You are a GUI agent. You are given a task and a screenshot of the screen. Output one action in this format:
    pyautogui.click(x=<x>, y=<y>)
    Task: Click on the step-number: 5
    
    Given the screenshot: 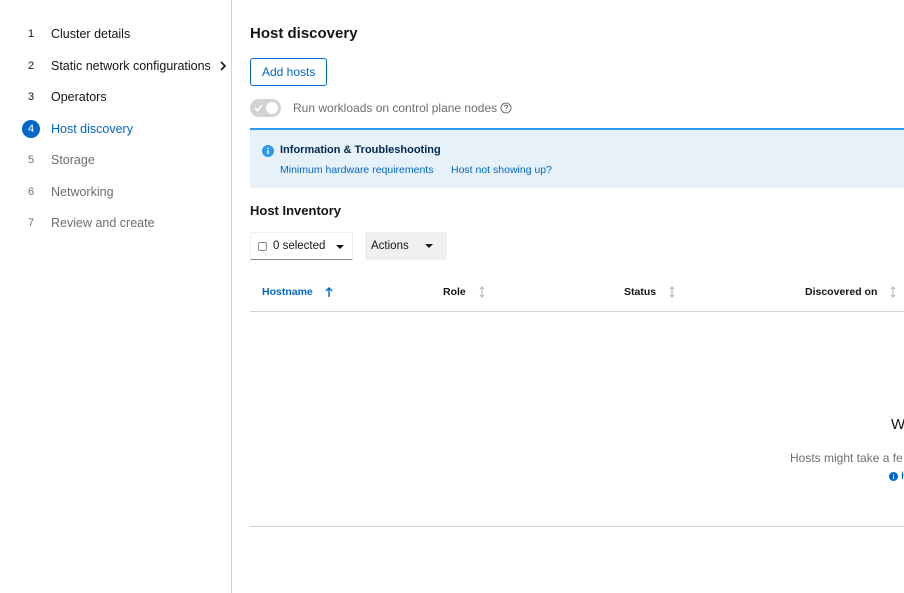 What is the action you would take?
    pyautogui.click(x=31, y=160)
    